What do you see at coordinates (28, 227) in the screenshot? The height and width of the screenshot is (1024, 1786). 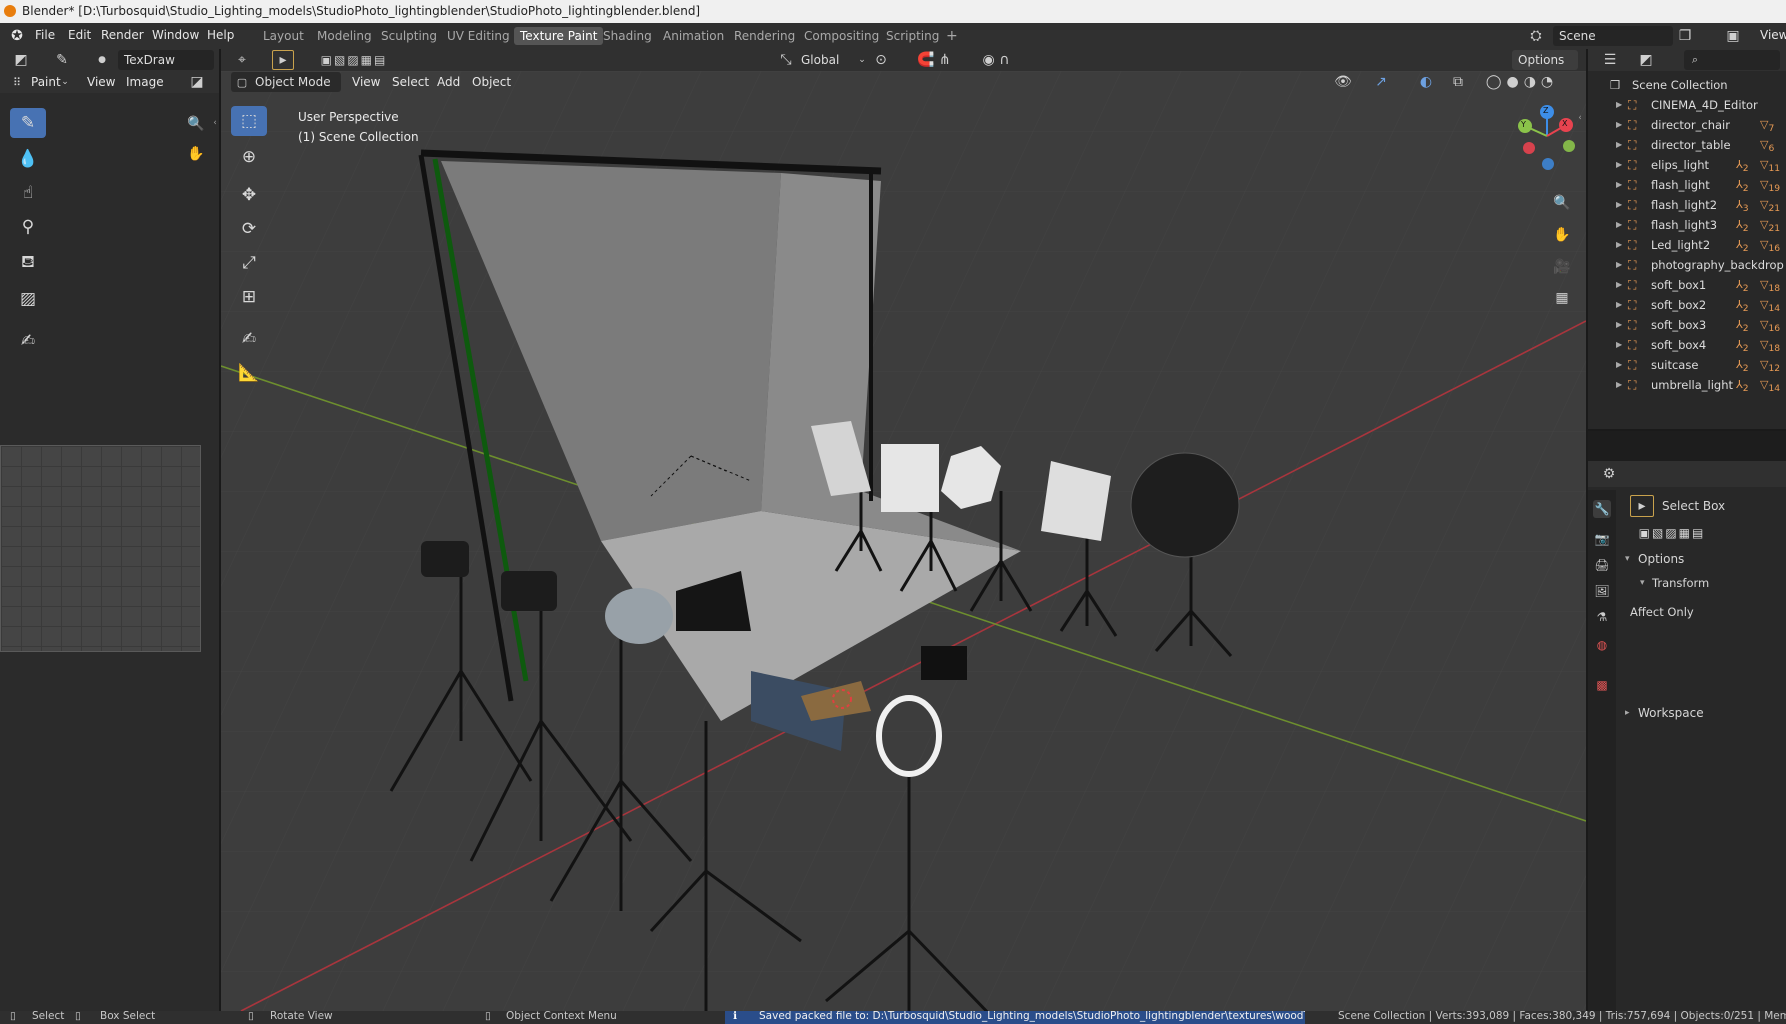 I see `clone-tool-icon: ⚲` at bounding box center [28, 227].